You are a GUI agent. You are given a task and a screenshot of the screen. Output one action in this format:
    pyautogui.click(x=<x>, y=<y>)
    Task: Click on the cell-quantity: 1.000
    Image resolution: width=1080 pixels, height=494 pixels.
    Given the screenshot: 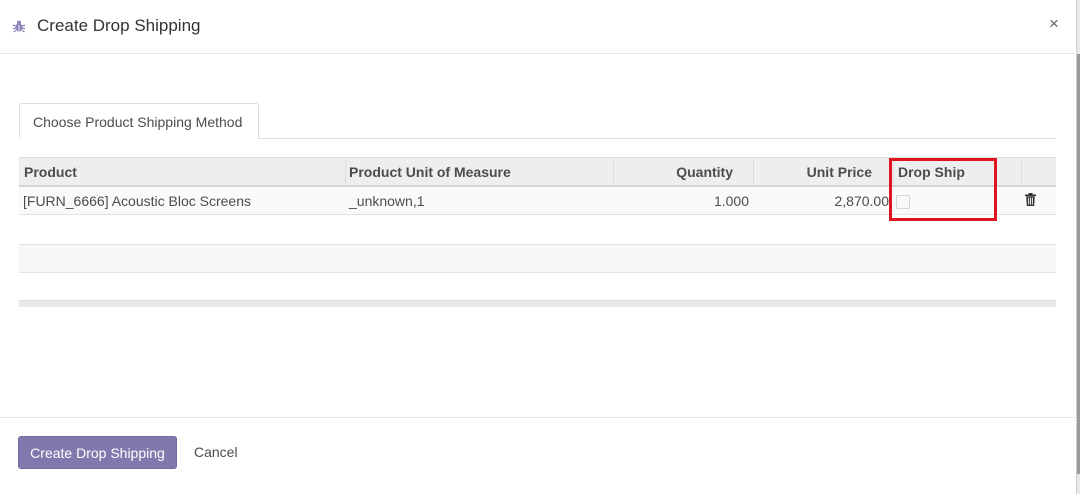 What is the action you would take?
    pyautogui.click(x=681, y=201)
    